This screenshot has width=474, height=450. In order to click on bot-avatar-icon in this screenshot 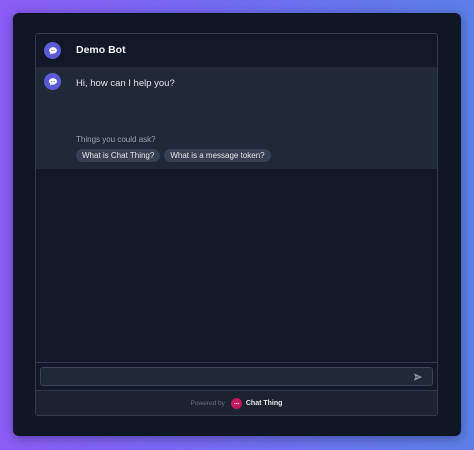, I will do `click(52, 50)`.